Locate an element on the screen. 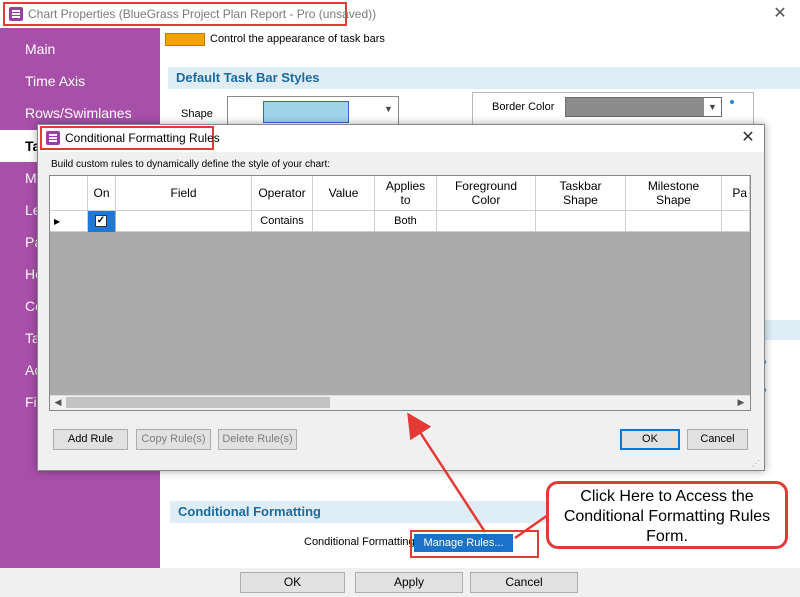 This screenshot has height=597, width=800. sidebar-item-time-axis: Time Axis is located at coordinates (80, 81).